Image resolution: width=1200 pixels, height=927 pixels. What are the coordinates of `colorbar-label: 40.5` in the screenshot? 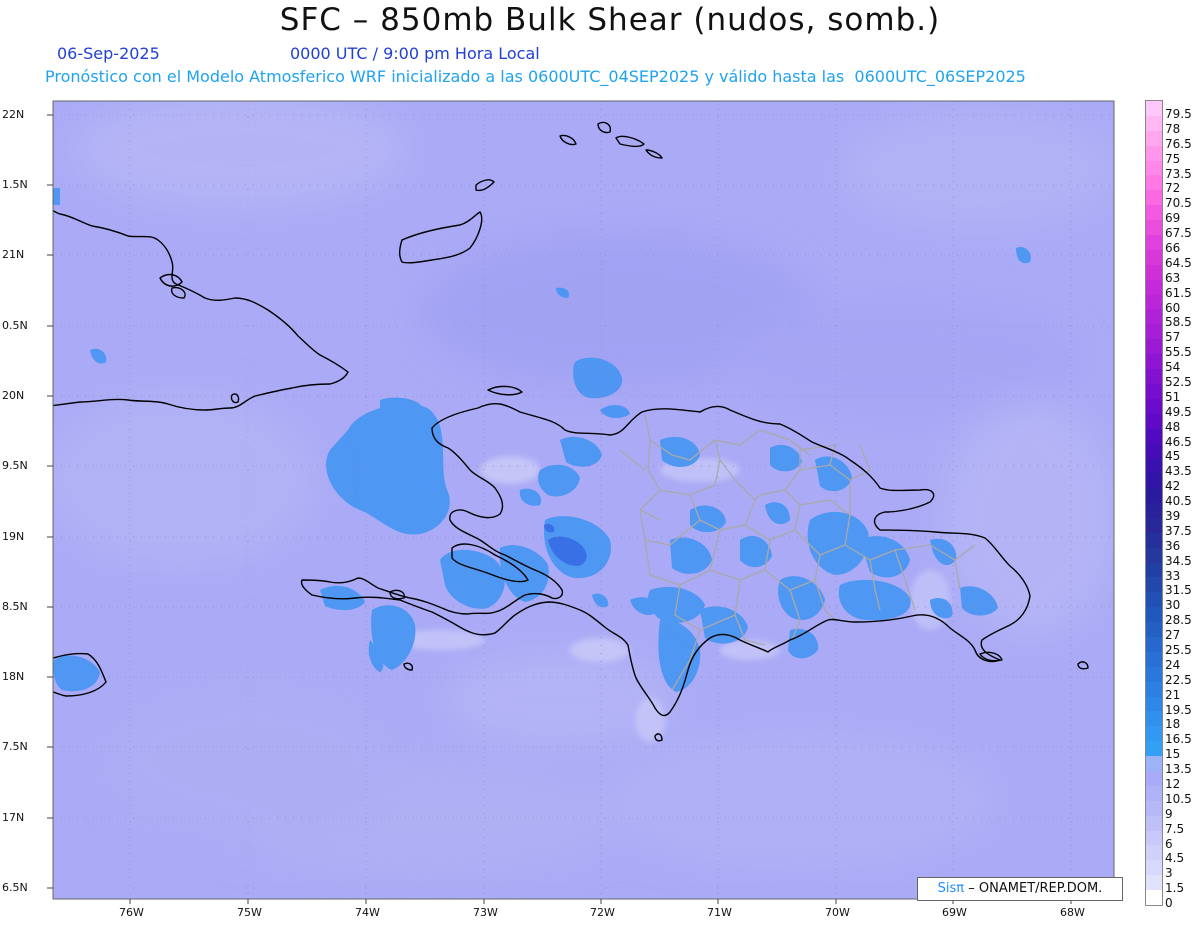 It's located at (1178, 501).